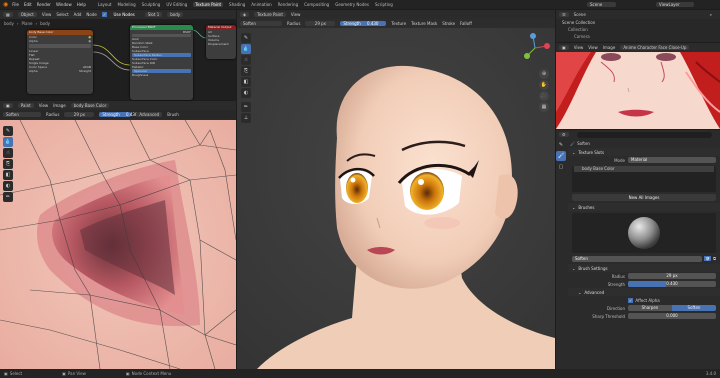  What do you see at coordinates (644, 134) in the screenshot?
I see `search-field` at bounding box center [644, 134].